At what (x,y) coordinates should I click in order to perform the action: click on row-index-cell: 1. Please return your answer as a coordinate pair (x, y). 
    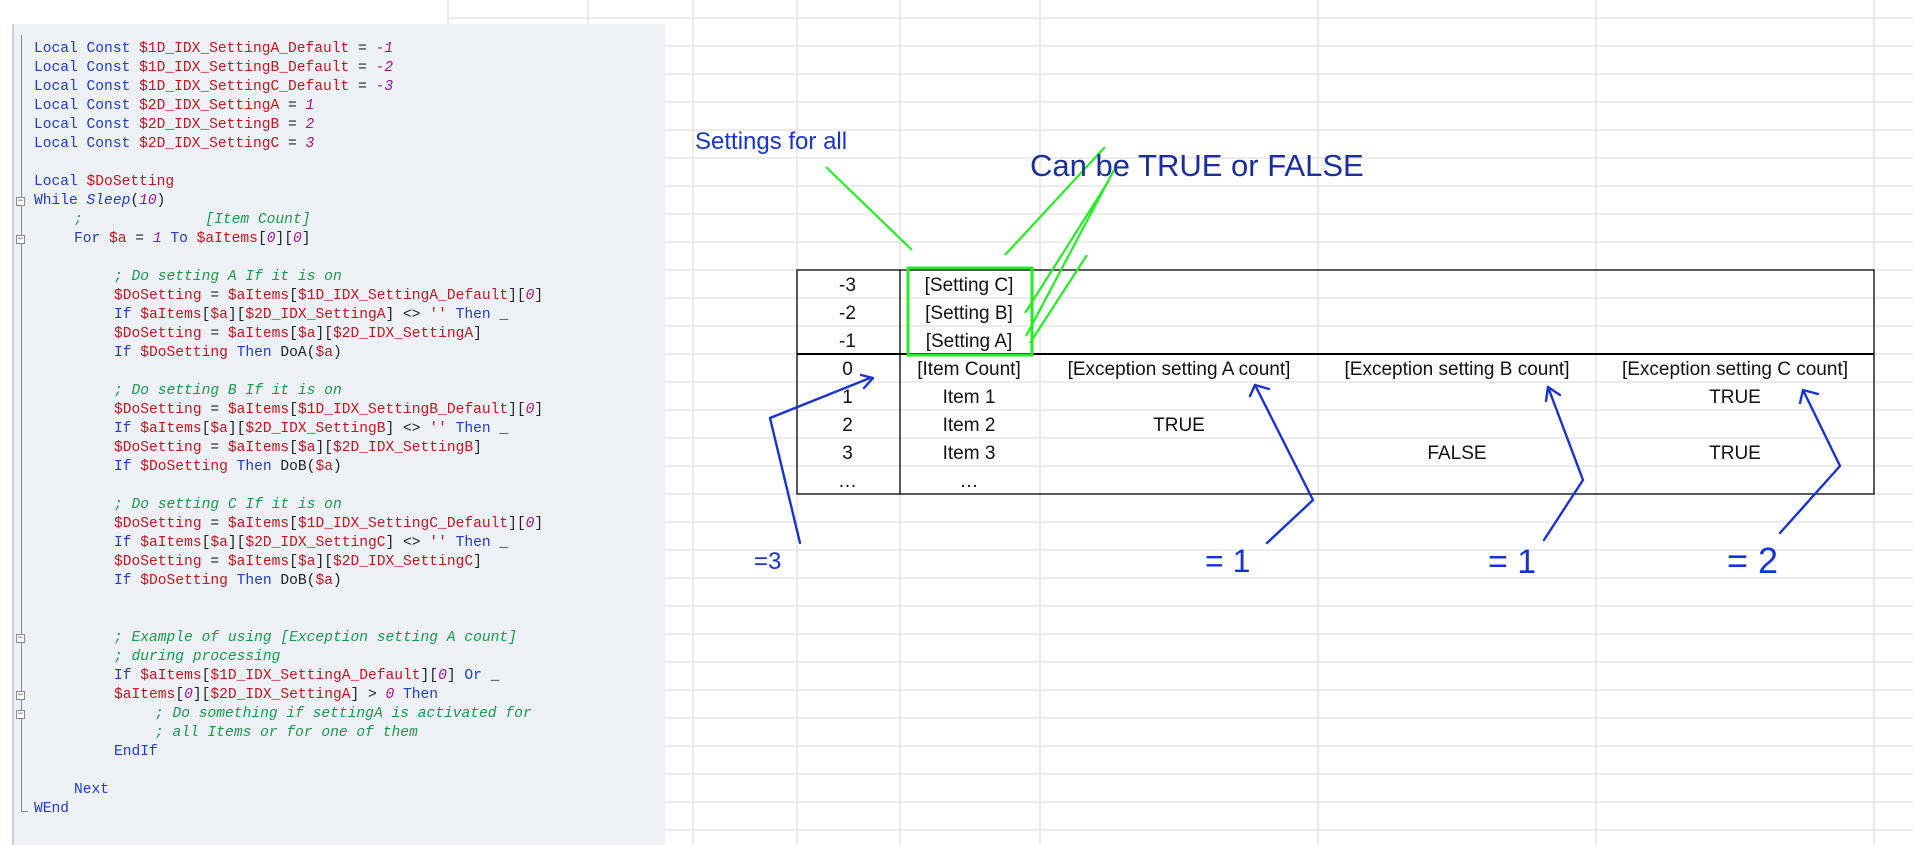
    Looking at the image, I should click on (847, 397).